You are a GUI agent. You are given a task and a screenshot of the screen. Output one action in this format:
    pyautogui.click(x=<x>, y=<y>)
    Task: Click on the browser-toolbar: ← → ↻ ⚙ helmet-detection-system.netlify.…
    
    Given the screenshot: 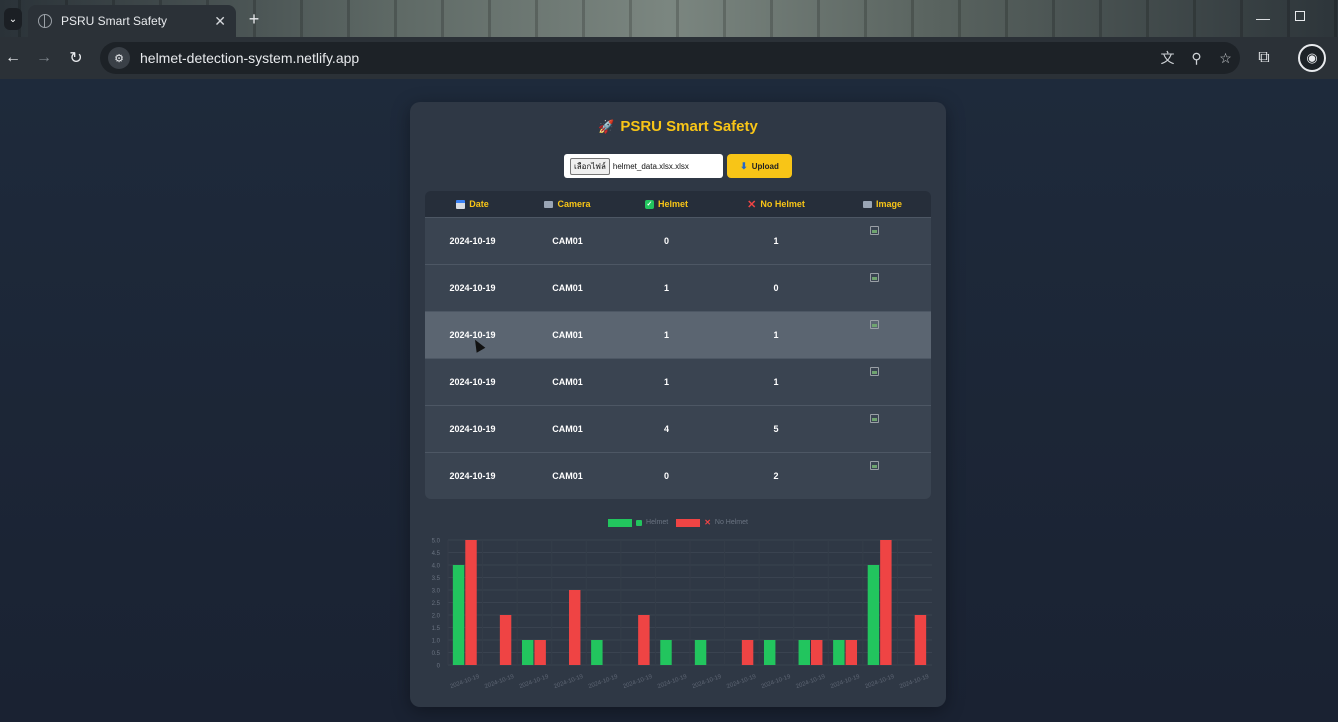 What is the action you would take?
    pyautogui.click(x=669, y=58)
    